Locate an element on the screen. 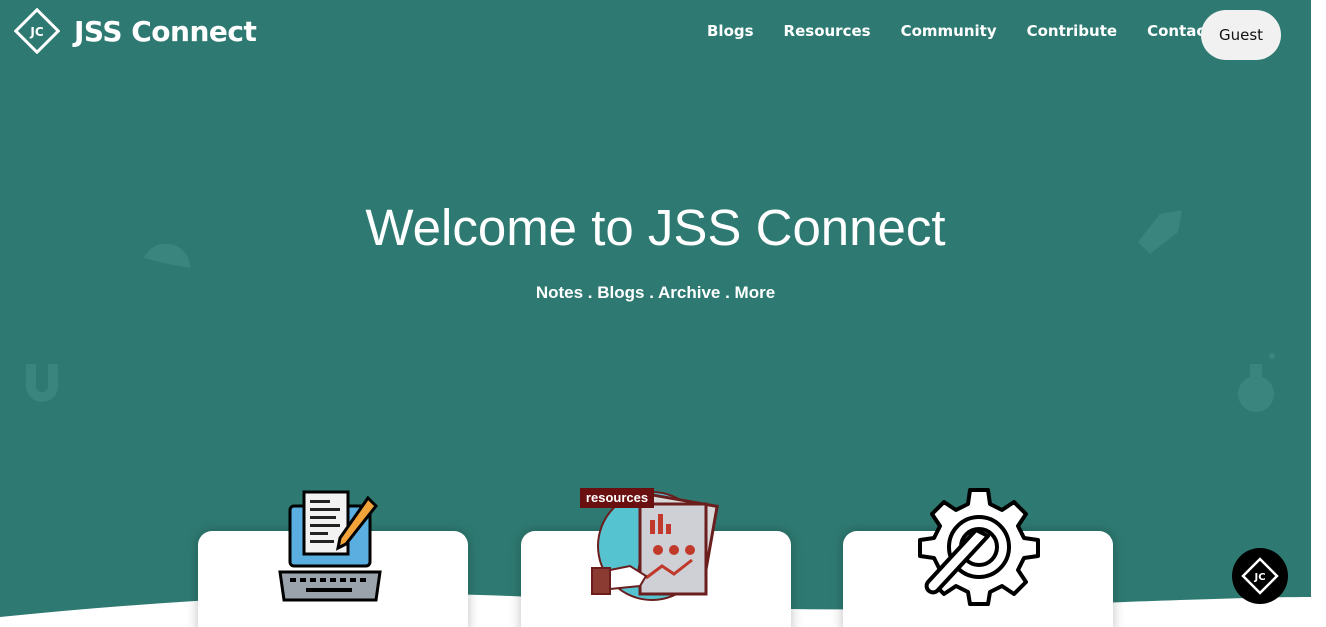  gear-wrench-icon is located at coordinates (979, 547).